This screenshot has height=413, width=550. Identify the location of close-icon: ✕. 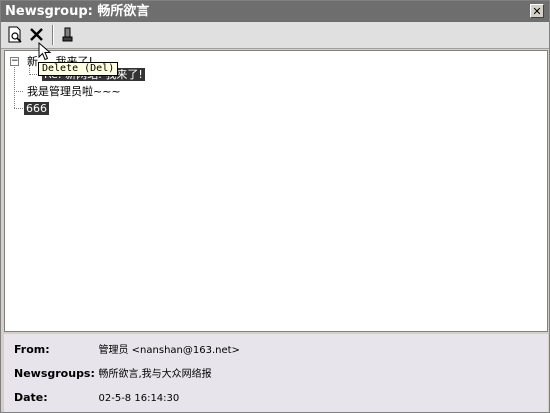
(537, 11).